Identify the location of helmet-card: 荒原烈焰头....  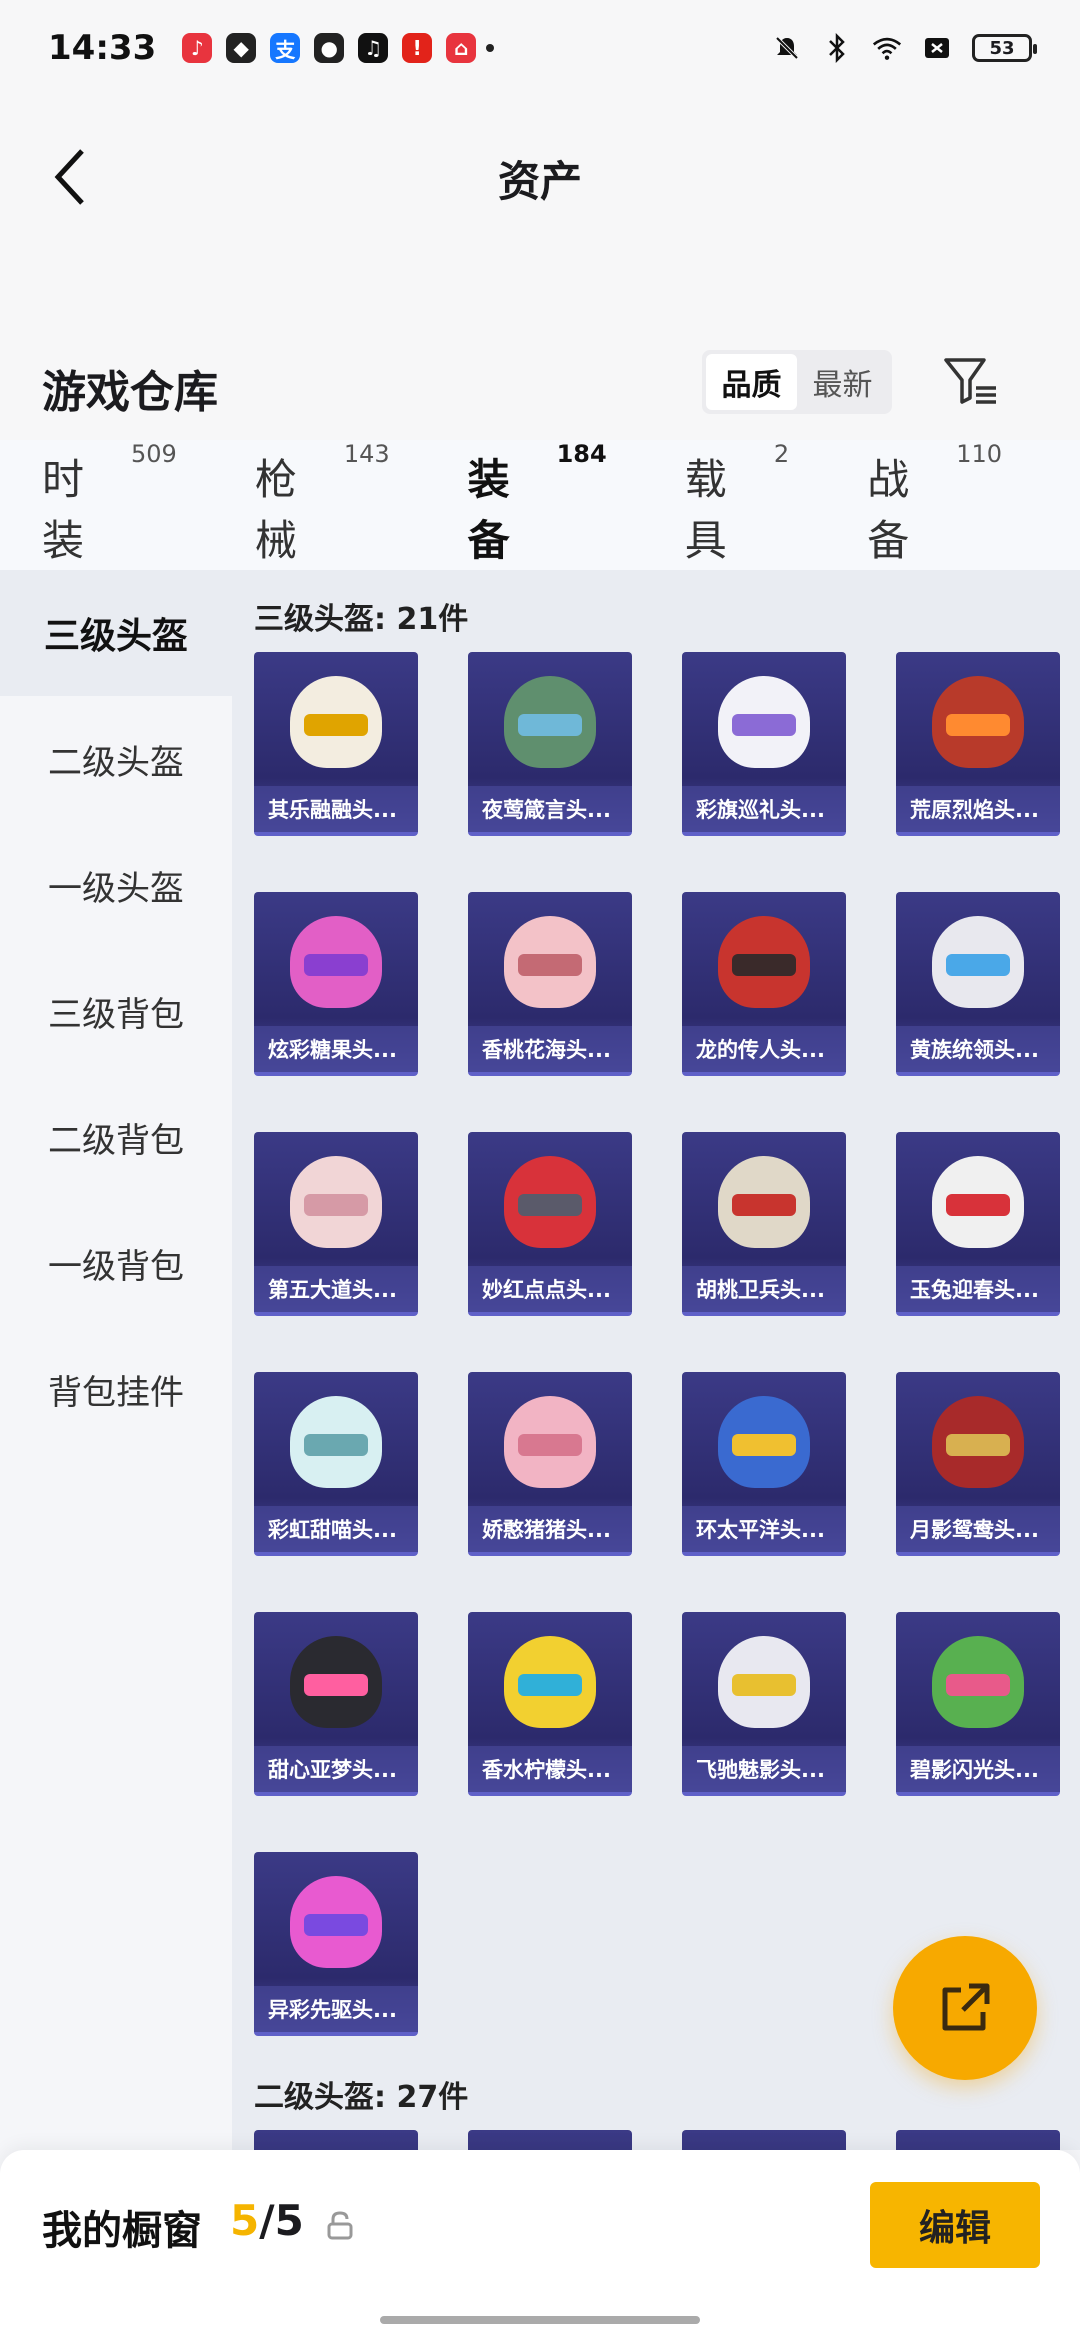
(978, 744).